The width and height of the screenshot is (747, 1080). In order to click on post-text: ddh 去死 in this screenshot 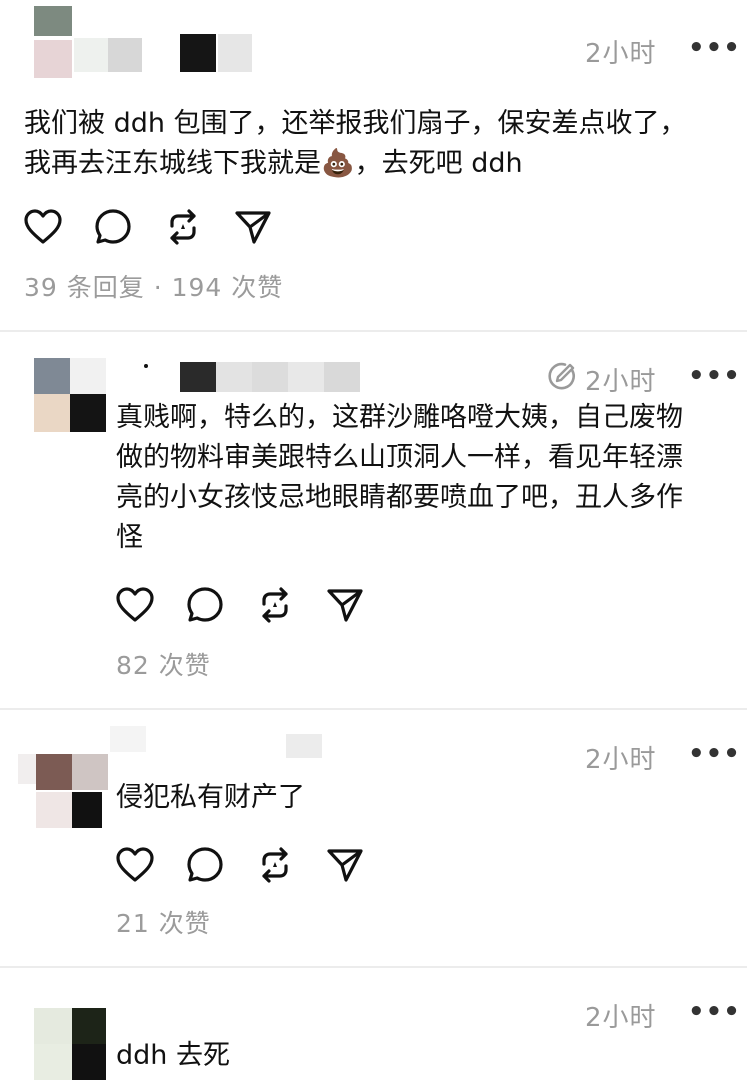, I will do `click(173, 1055)`.